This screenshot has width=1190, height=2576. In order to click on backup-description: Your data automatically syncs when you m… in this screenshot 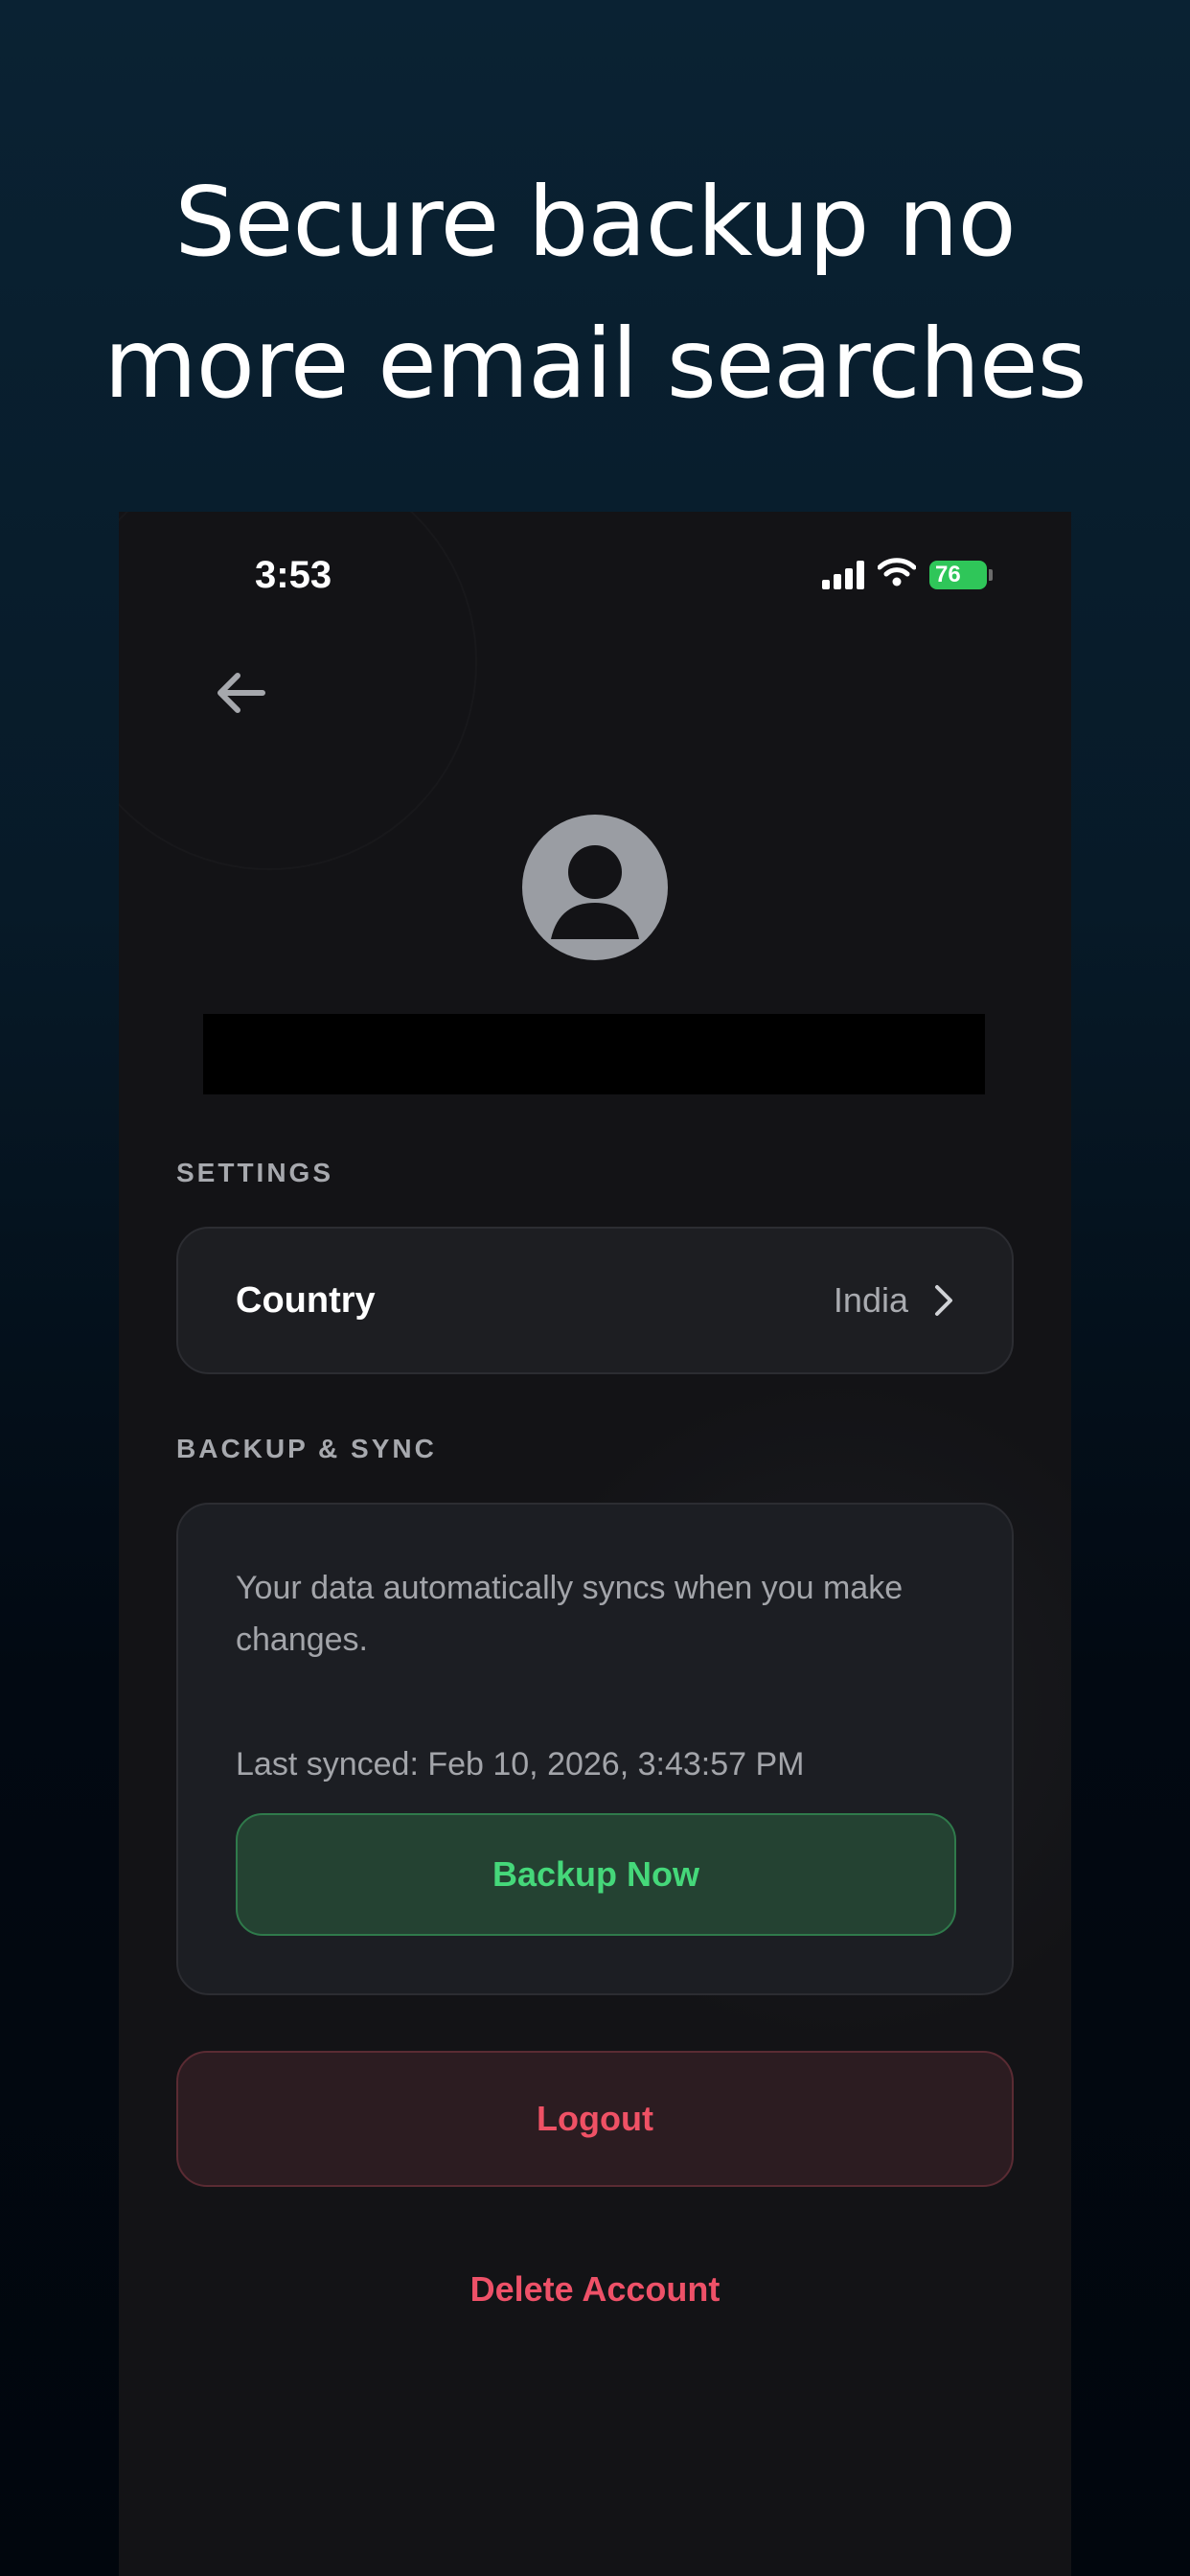, I will do `click(570, 1614)`.